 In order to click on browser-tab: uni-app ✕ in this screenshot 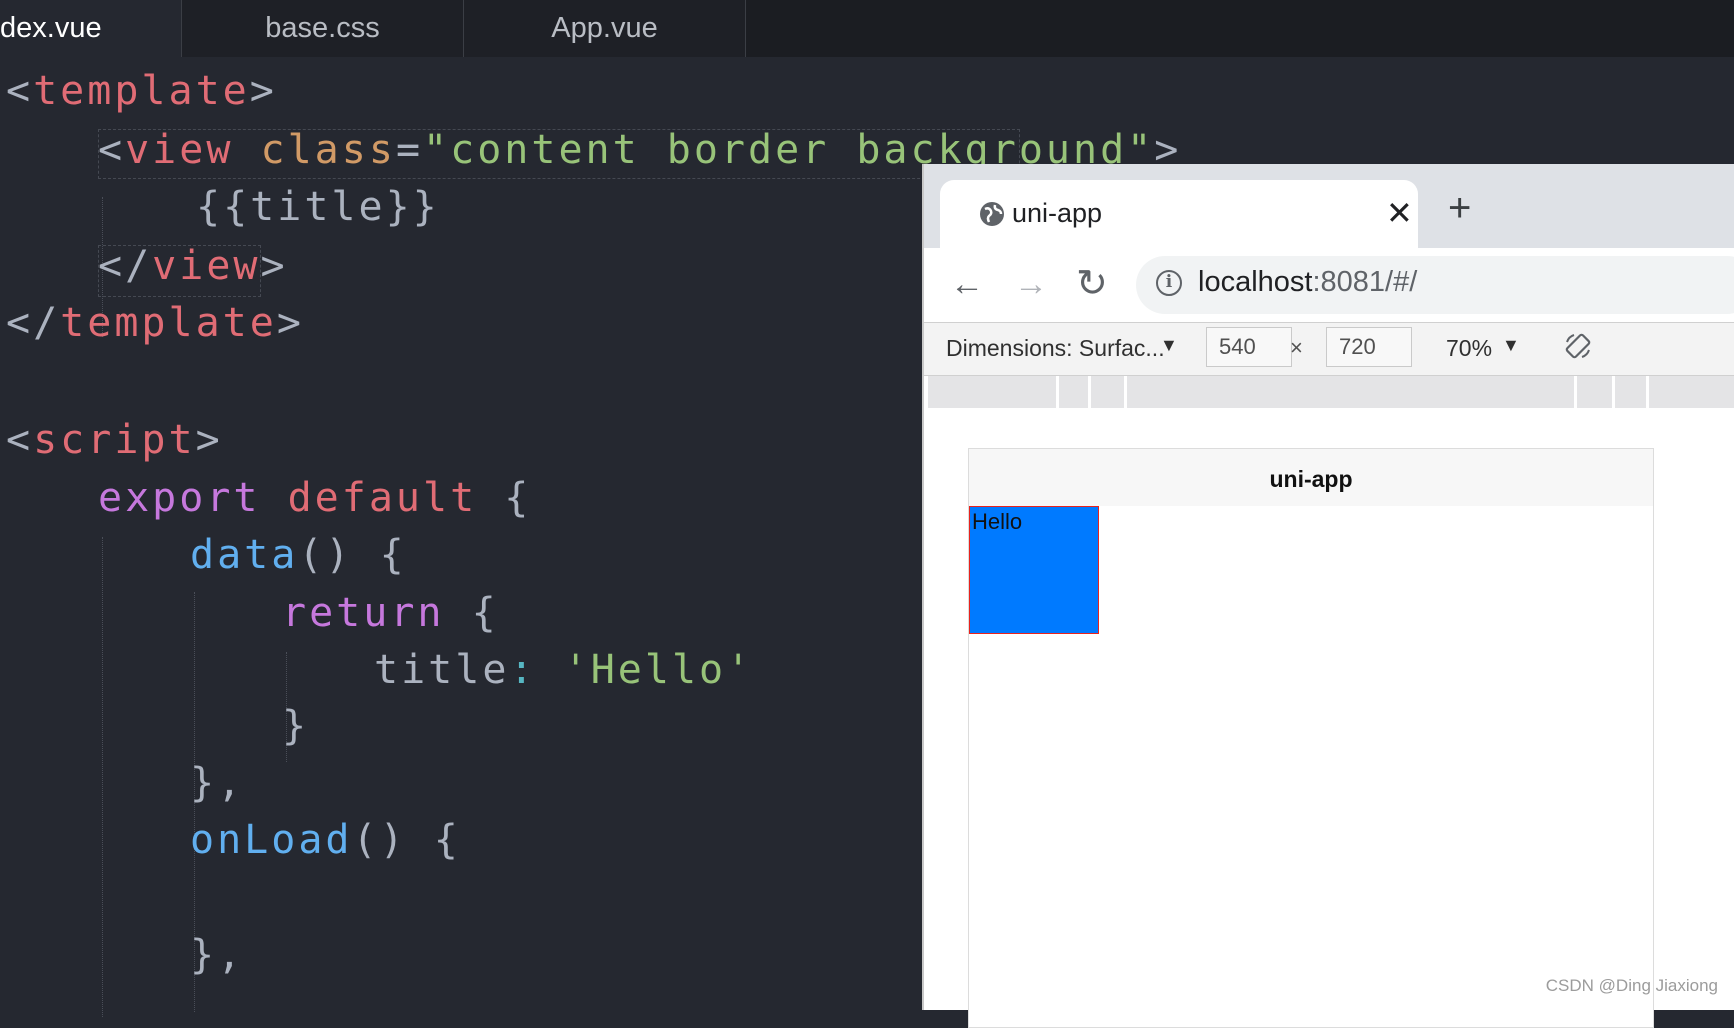, I will do `click(1179, 214)`.